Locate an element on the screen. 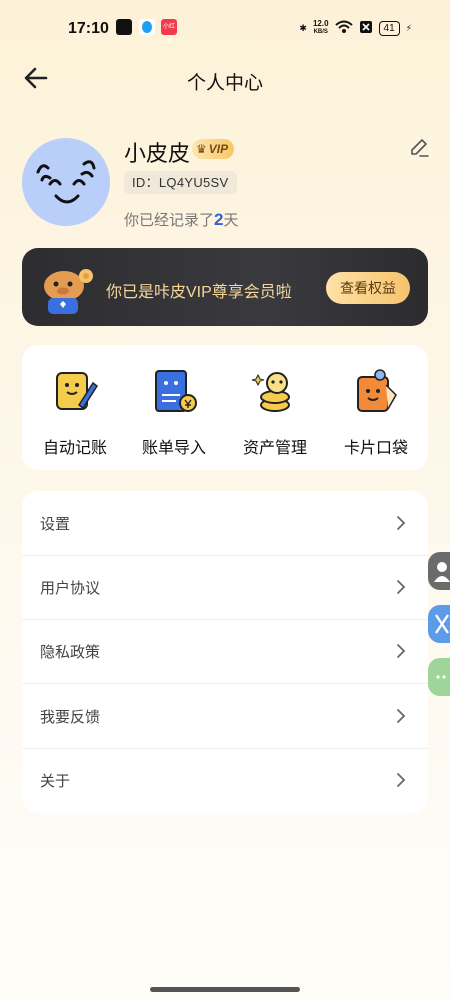 This screenshot has width=450, height=1000. quick-actions-card: 自动记账 账单导入 资产管理 卡片口袋 is located at coordinates (225, 407).